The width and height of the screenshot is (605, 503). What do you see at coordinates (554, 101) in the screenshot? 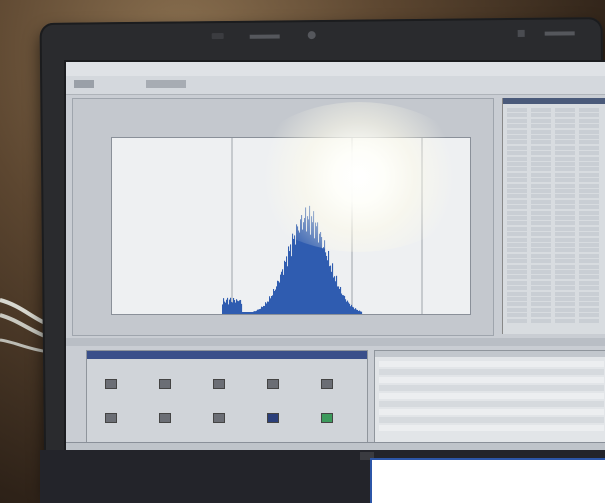
I see `grid-header` at bounding box center [554, 101].